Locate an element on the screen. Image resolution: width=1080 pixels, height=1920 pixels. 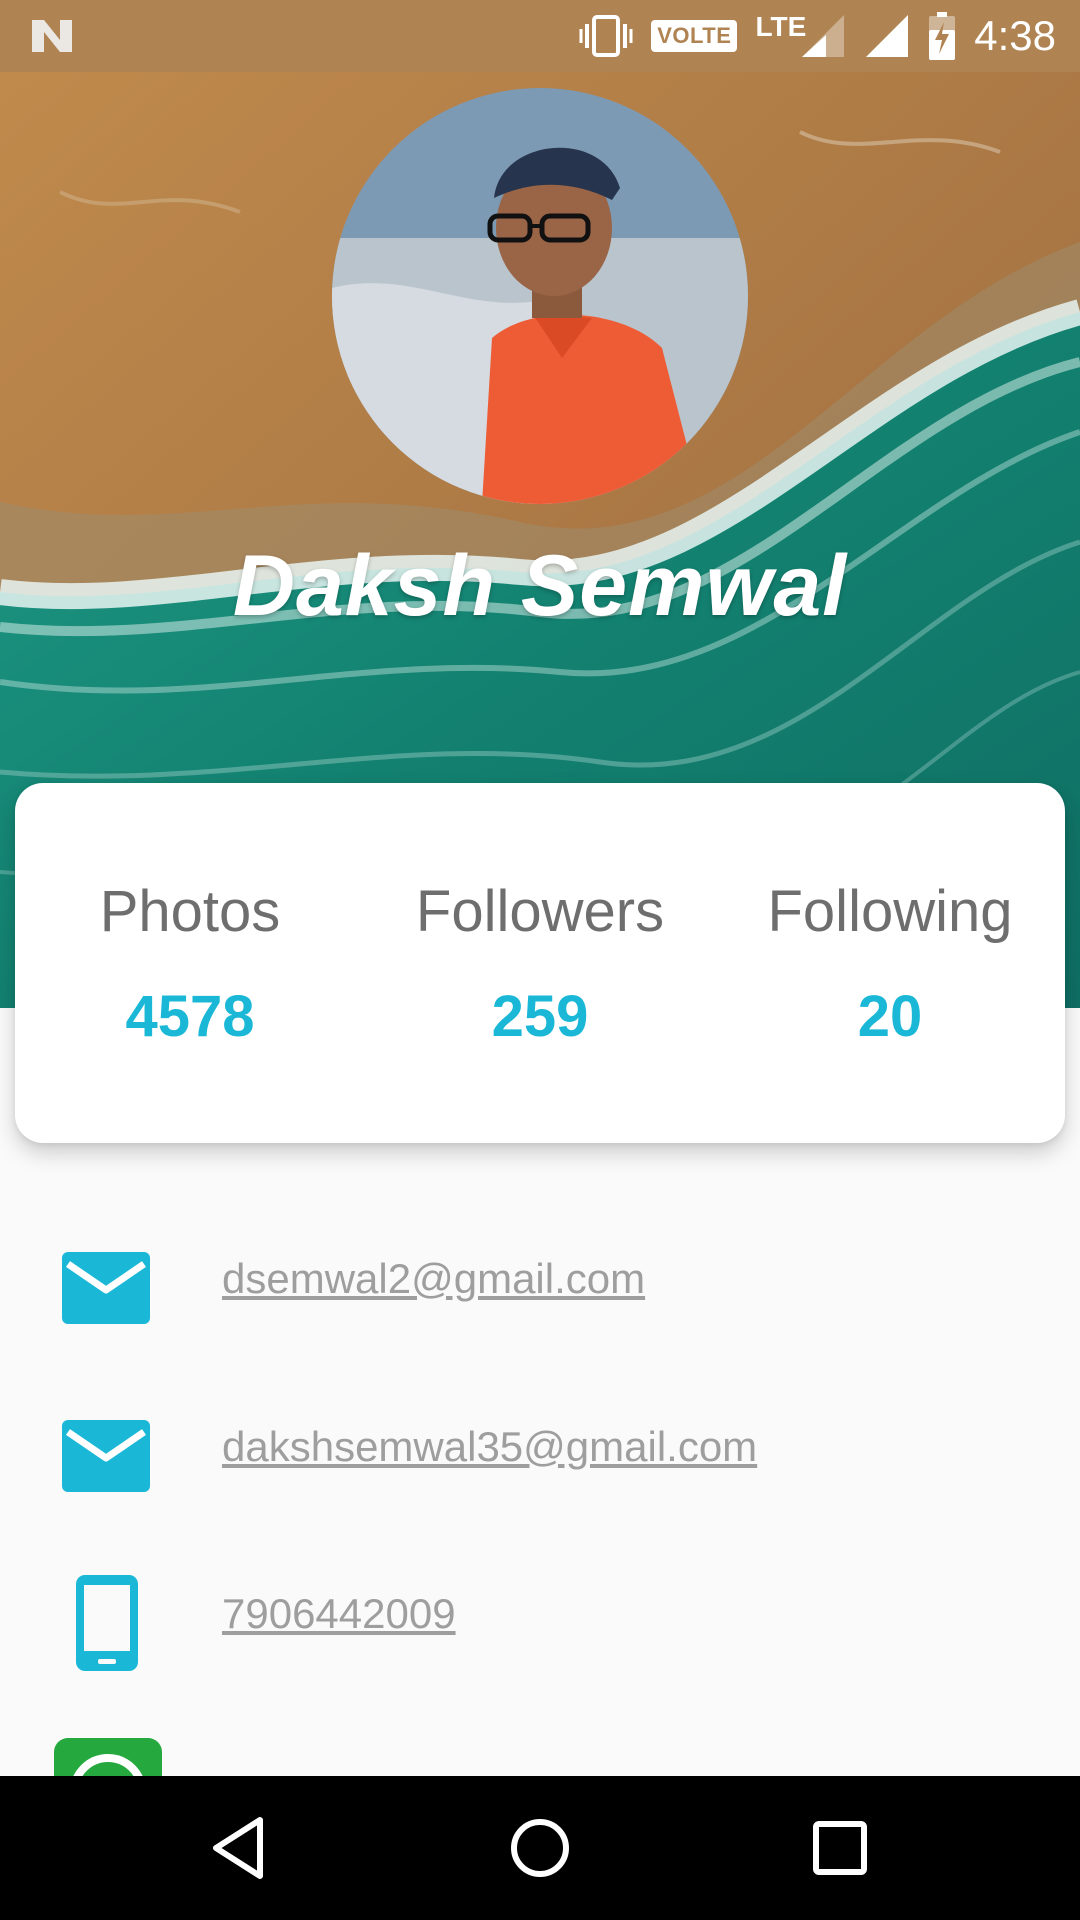
profile-avatar is located at coordinates (540, 296).